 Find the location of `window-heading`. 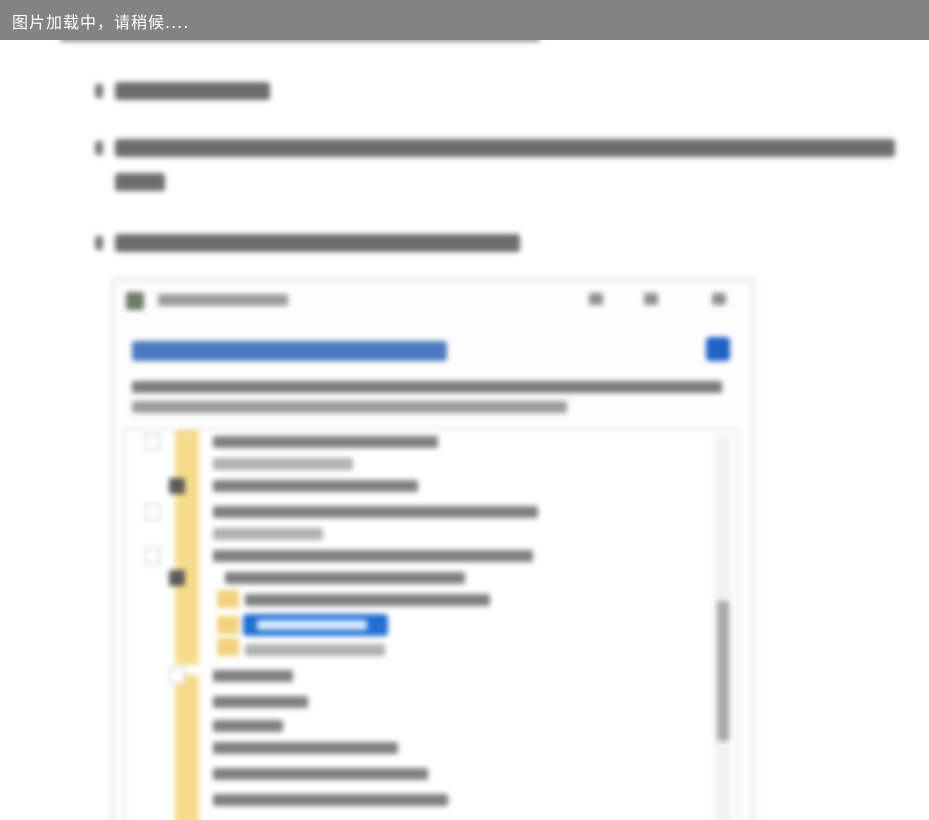

window-heading is located at coordinates (289, 351).